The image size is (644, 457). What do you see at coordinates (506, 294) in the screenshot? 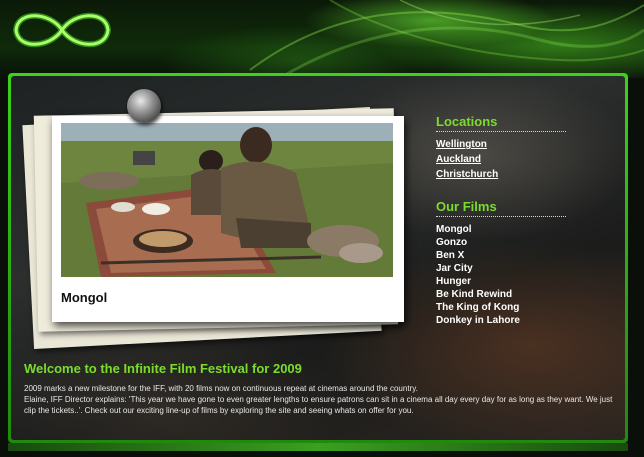
I see `film-link-be-kind-rewind: Be Kind Rewind` at bounding box center [506, 294].